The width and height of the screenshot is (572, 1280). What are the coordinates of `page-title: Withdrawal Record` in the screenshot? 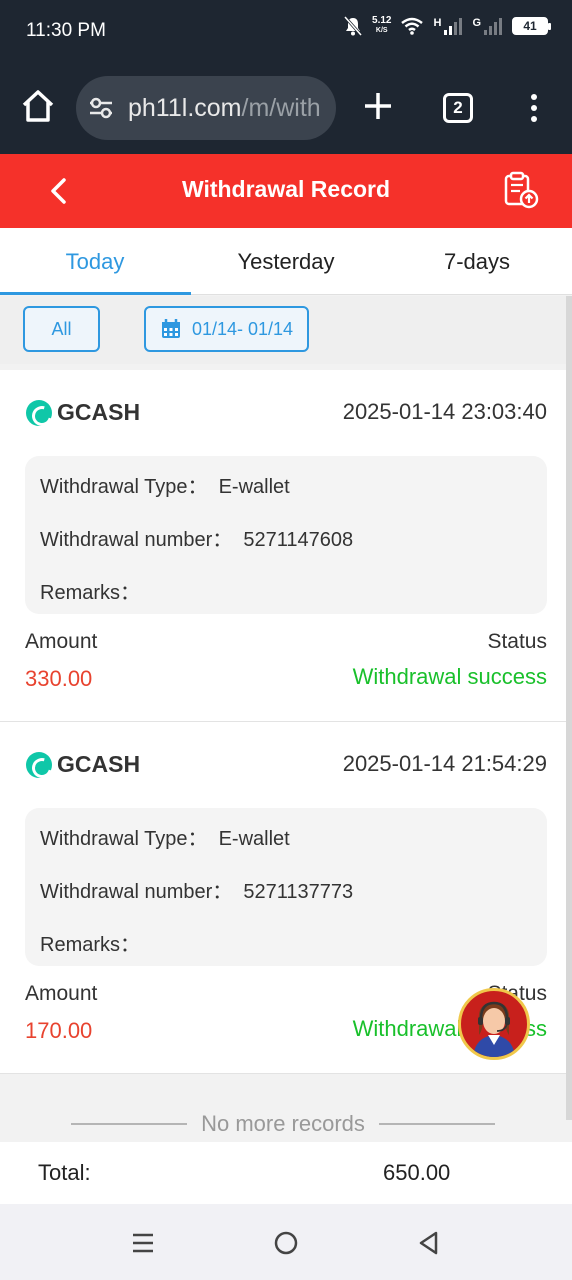 It's located at (286, 189).